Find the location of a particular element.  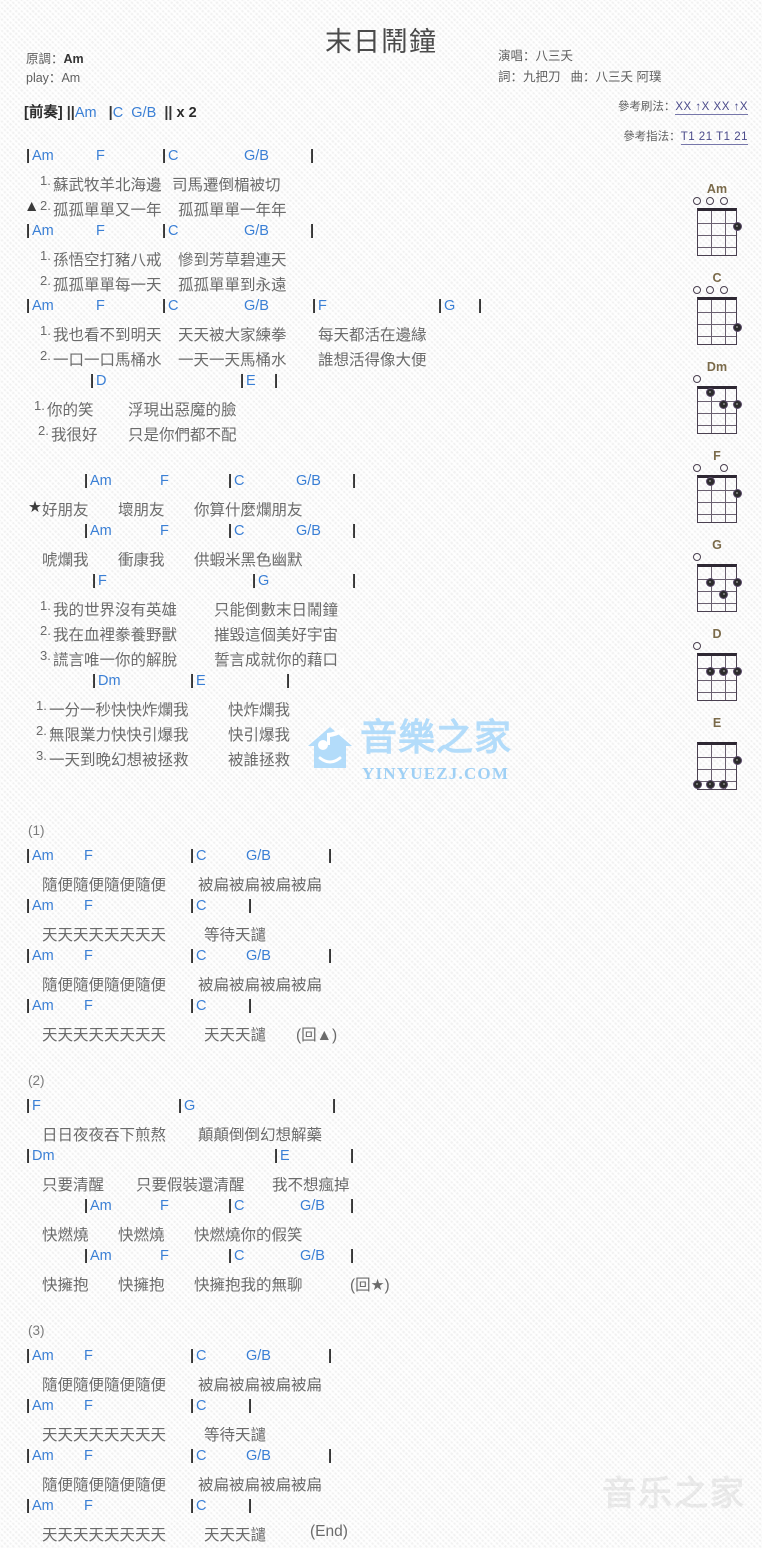

chord-diagram-dm: Dm is located at coordinates (717, 402).